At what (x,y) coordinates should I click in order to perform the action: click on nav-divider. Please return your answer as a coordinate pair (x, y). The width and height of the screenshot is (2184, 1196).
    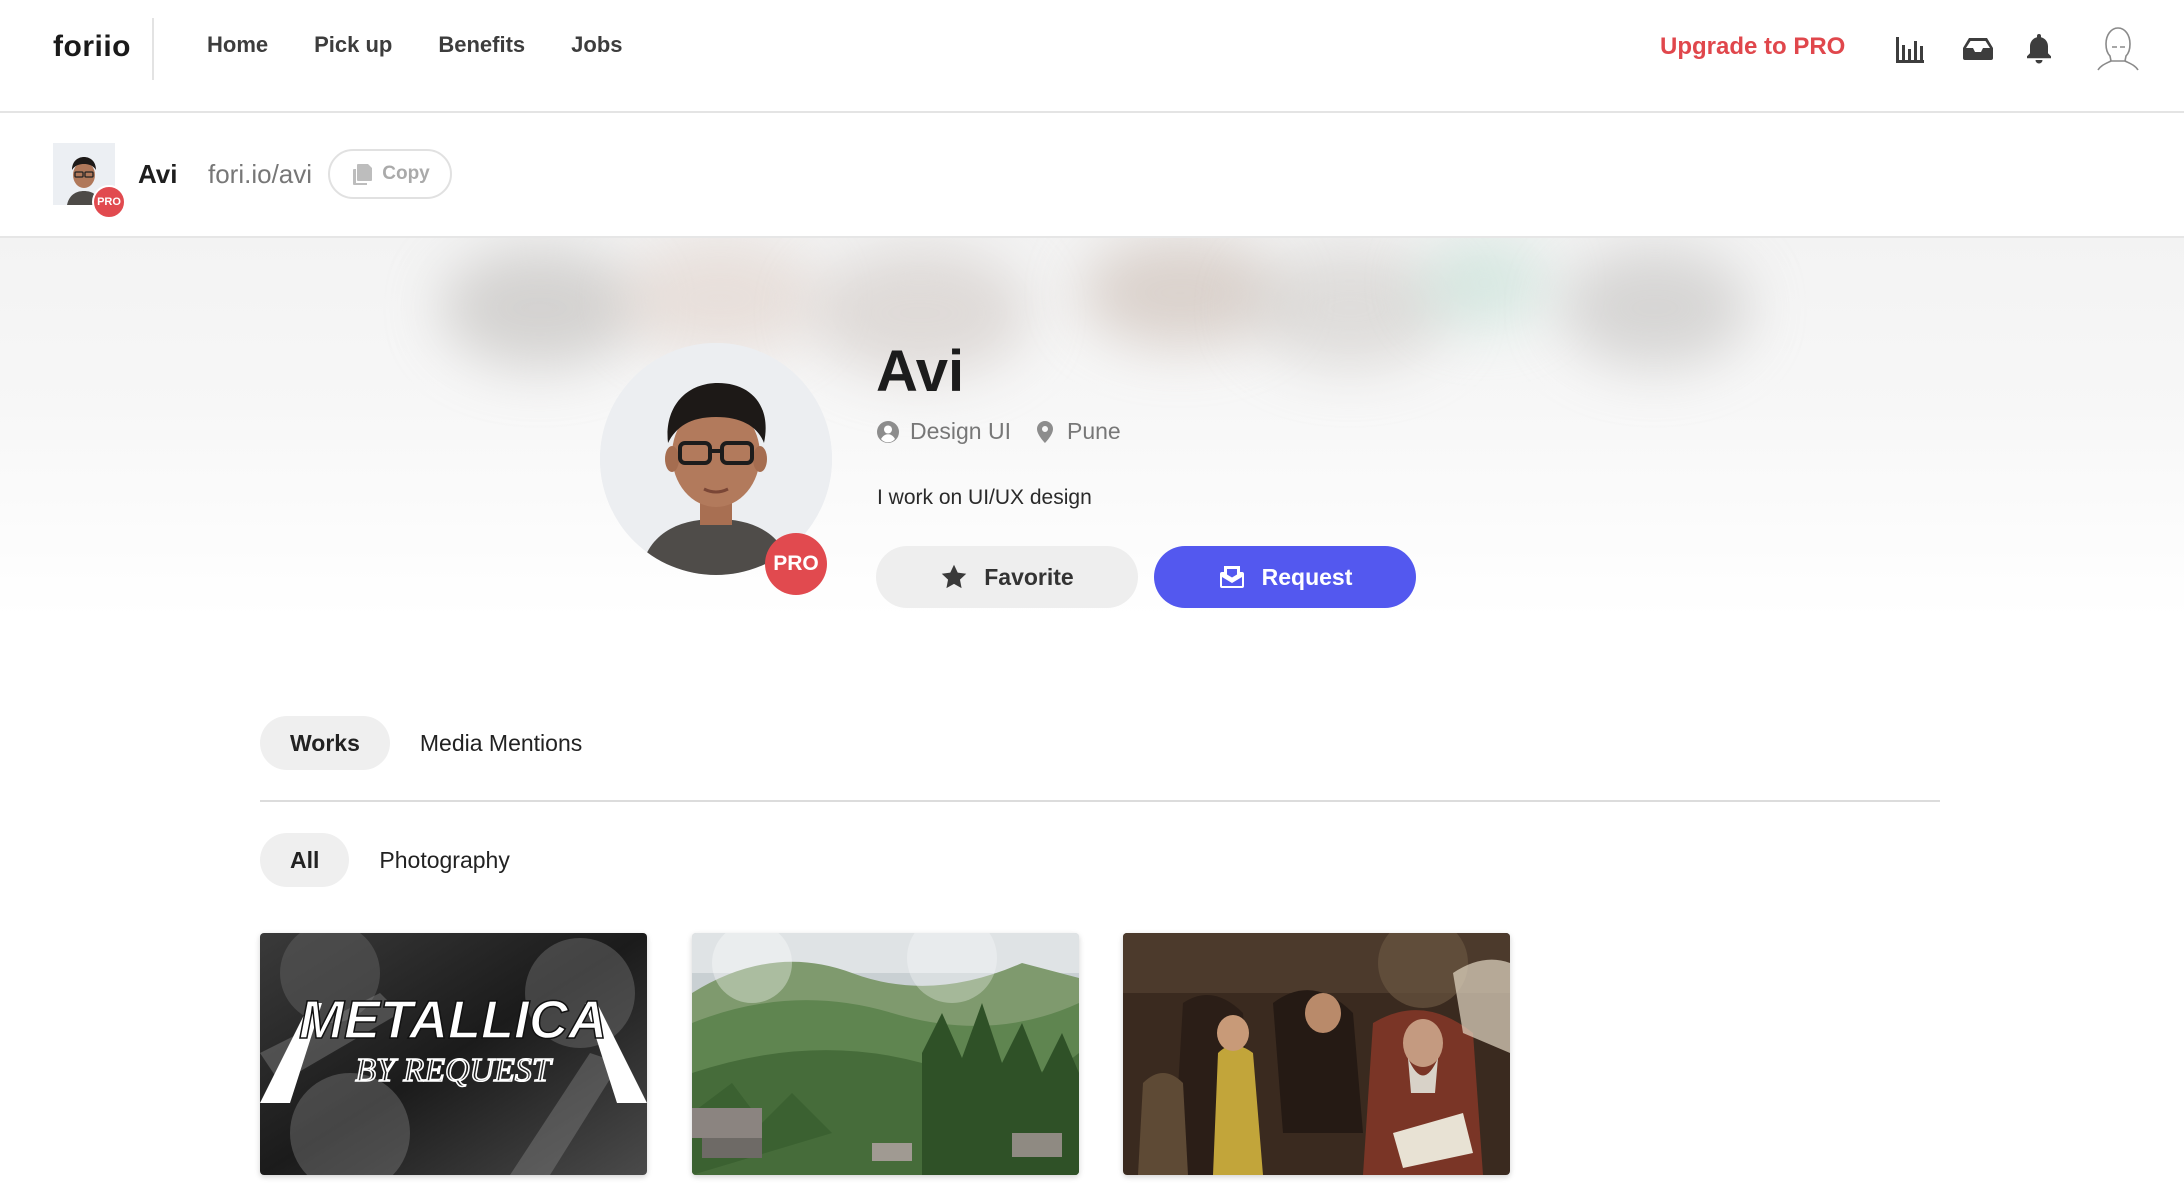
    Looking at the image, I should click on (153, 49).